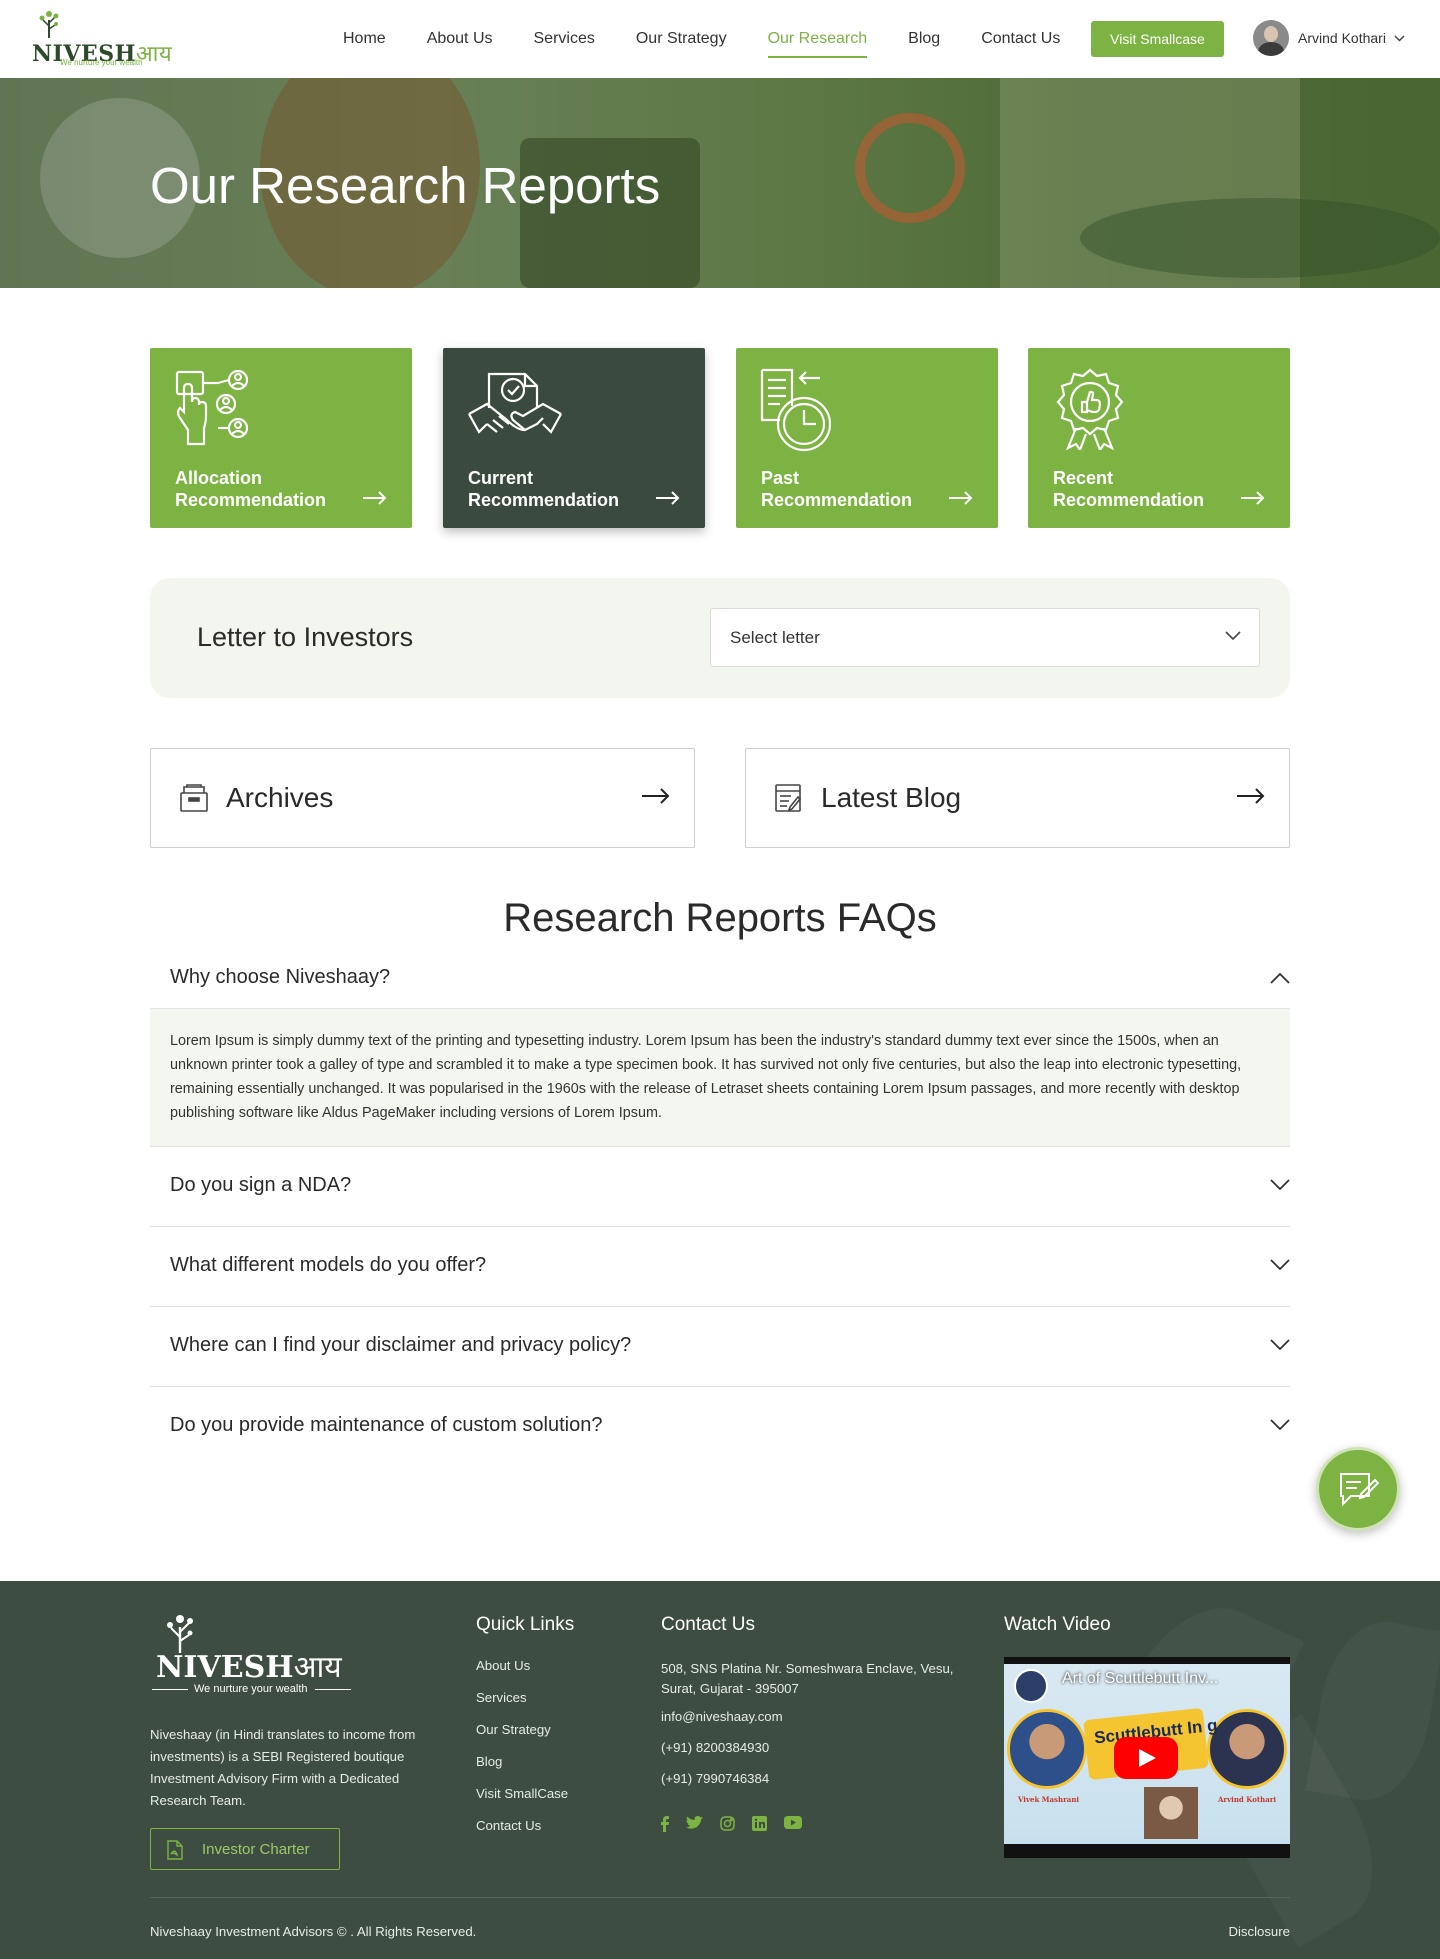 The height and width of the screenshot is (1959, 1440). I want to click on chat-button, so click(1358, 1489).